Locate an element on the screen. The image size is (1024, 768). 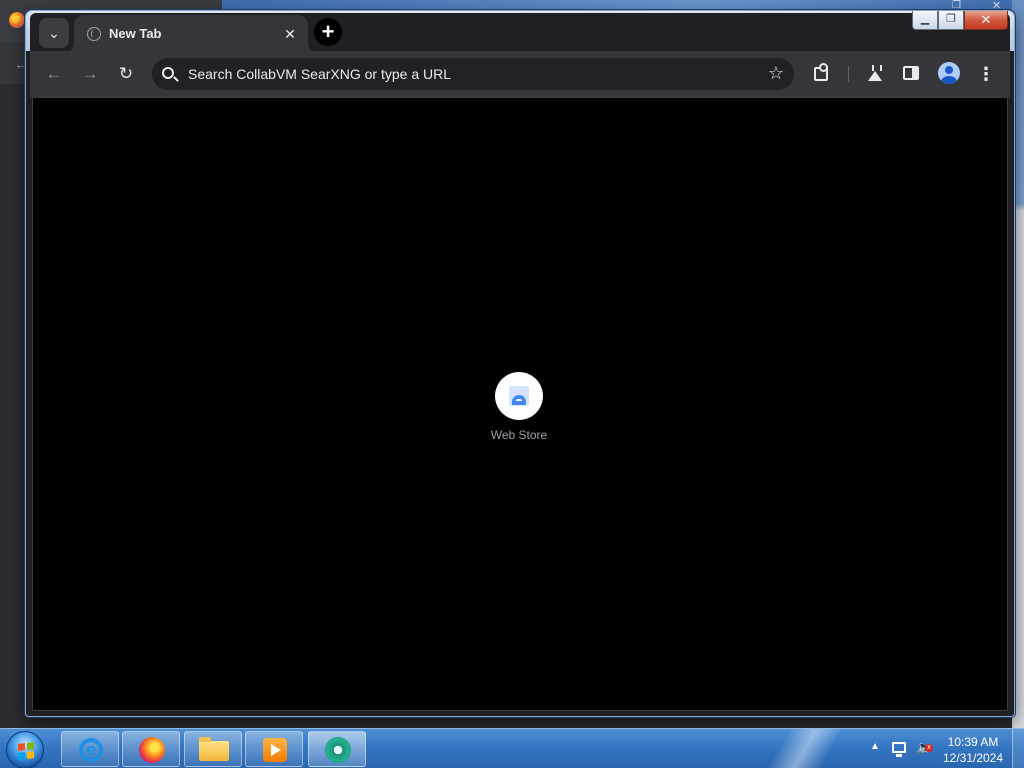
bookmark-star-icon: ☆ is located at coordinates (776, 73).